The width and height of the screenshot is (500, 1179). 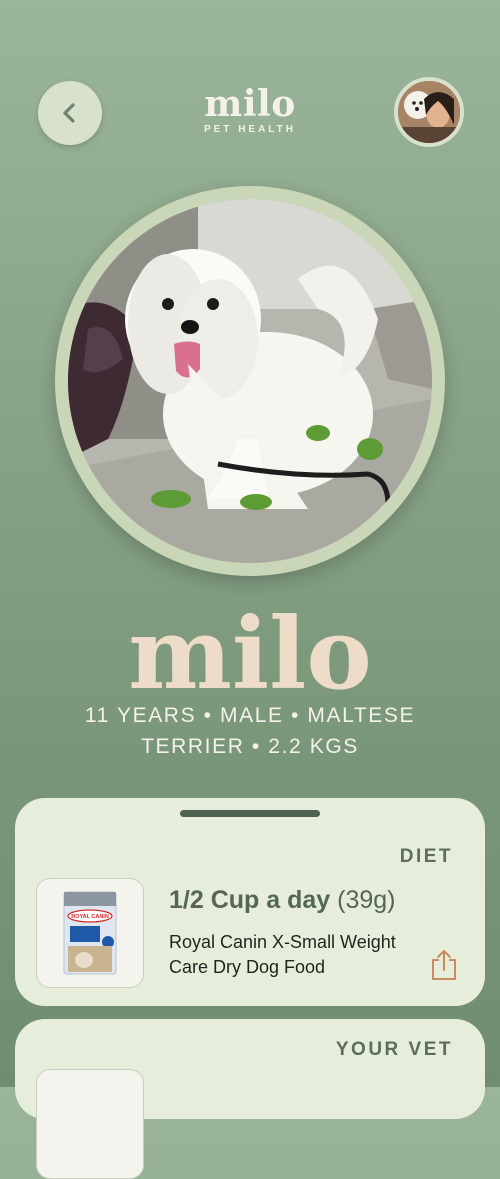 I want to click on vet-card-title: YOUR VET, so click(x=394, y=1049).